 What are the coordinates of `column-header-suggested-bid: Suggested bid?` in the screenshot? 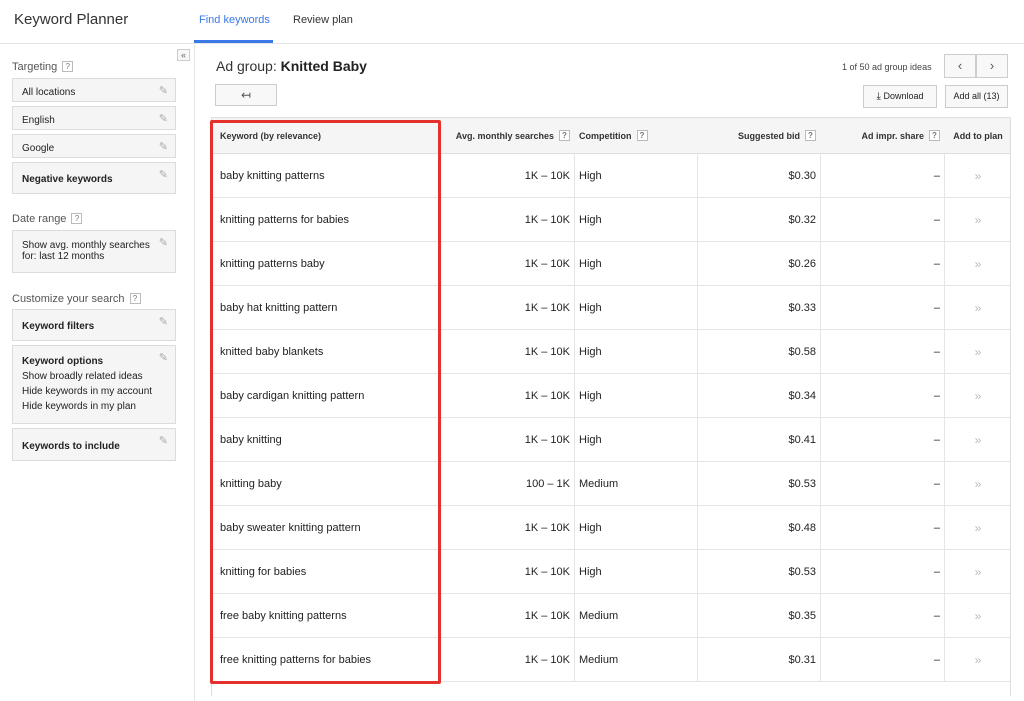 It's located at (759, 135).